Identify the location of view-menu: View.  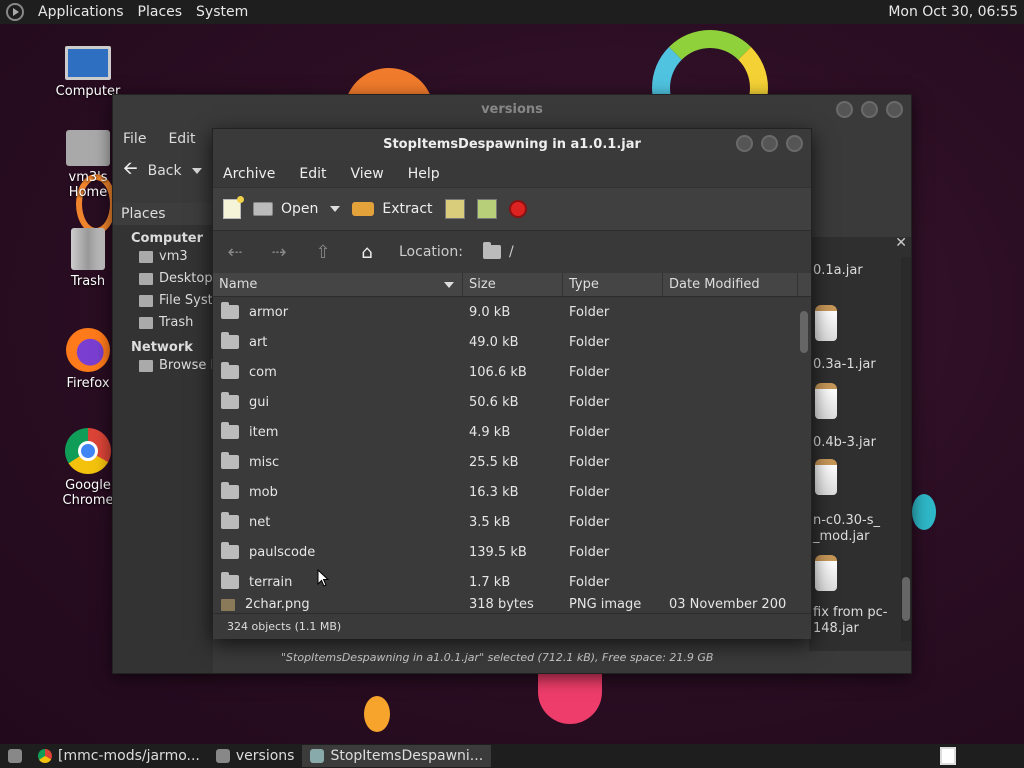
(367, 174).